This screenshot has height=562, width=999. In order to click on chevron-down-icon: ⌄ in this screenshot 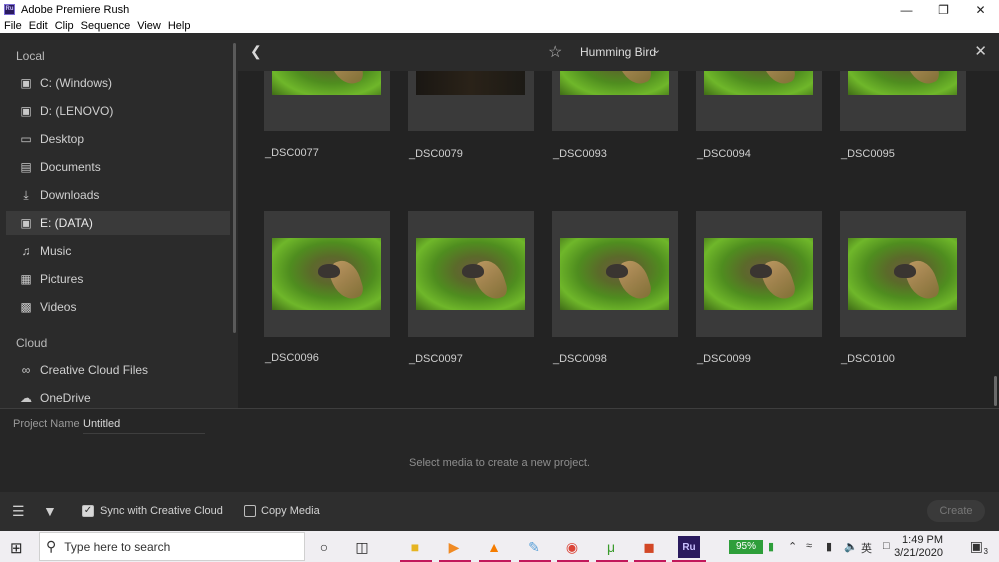, I will do `click(656, 49)`.